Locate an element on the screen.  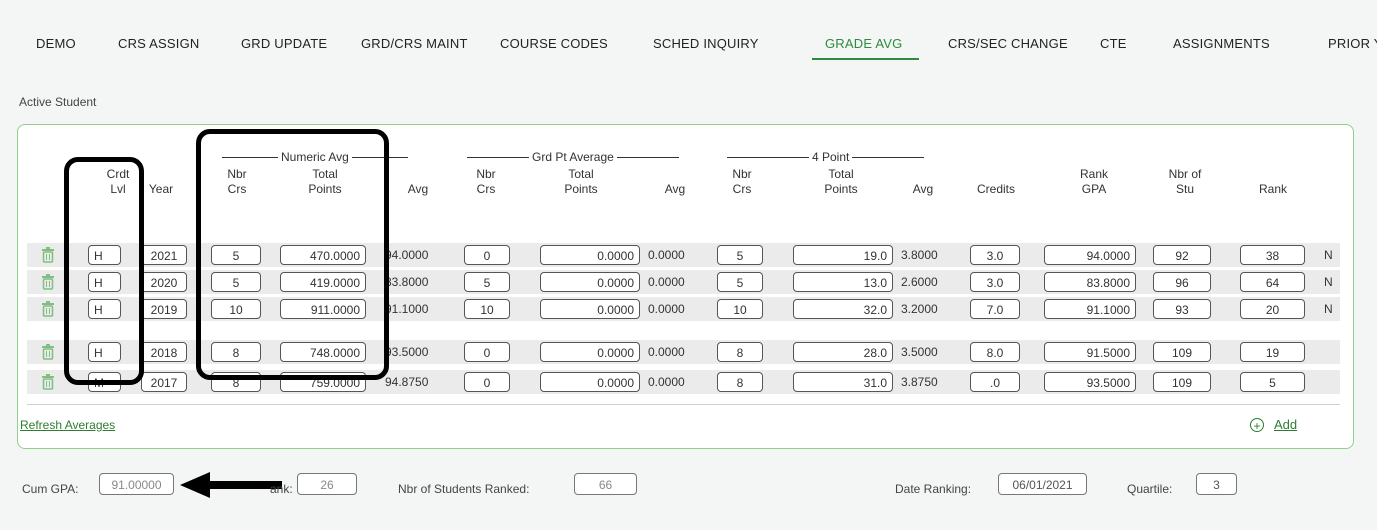
rank-field: 64 is located at coordinates (1272, 282).